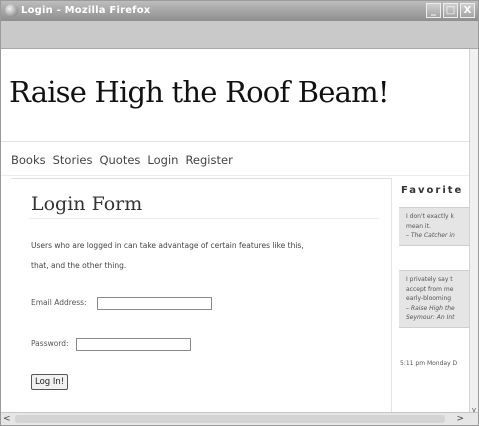  I want to click on quote-1-citation: – The Catcher in, so click(438, 236).